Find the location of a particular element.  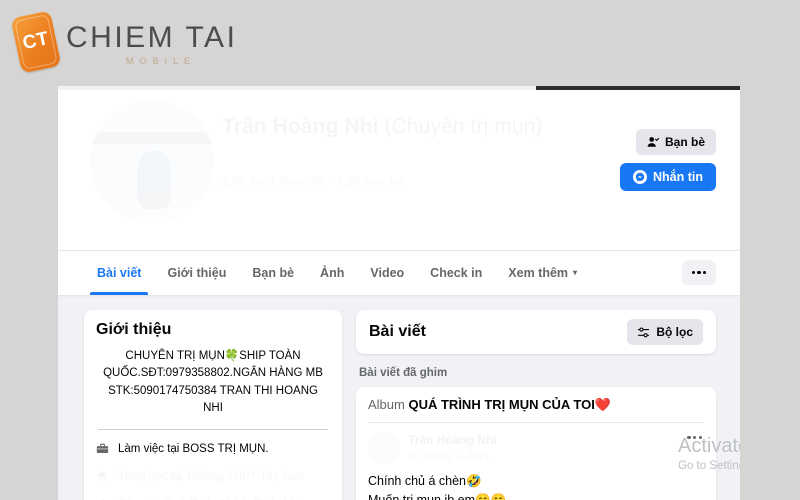

tab-label: Video is located at coordinates (387, 273).